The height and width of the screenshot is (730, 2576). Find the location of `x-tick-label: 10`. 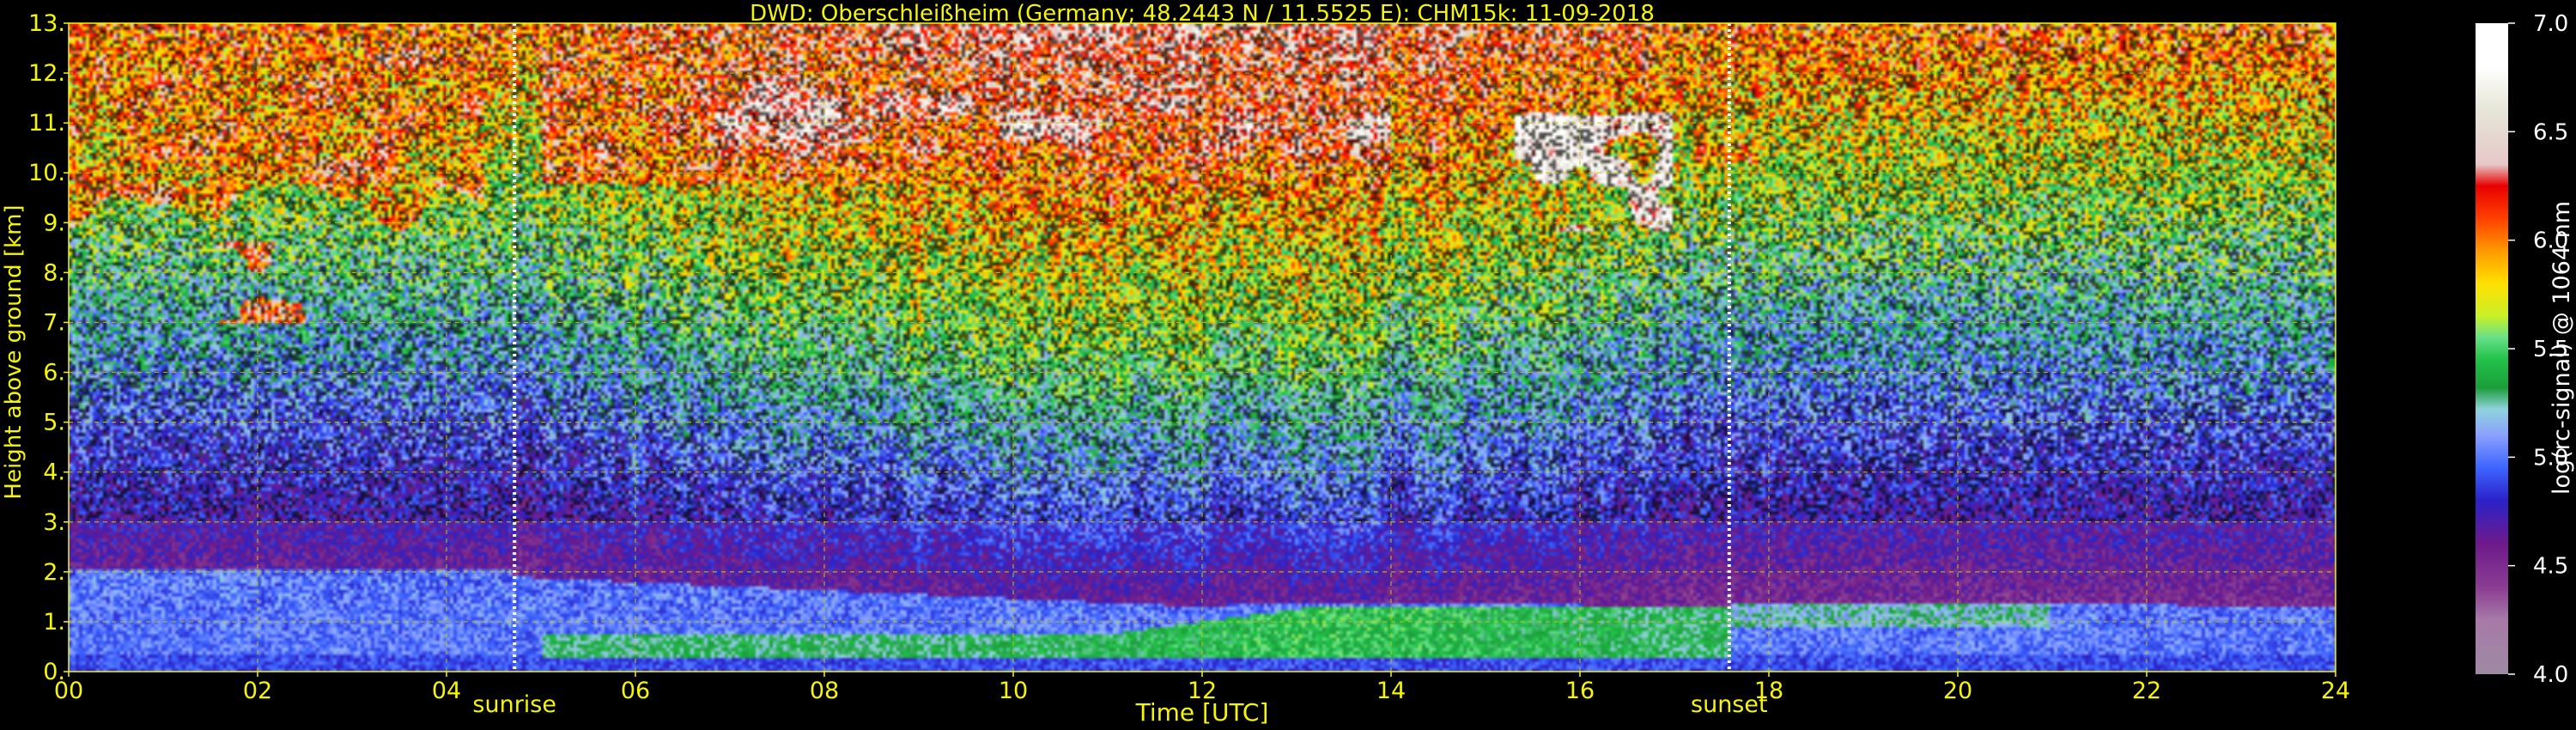

x-tick-label: 10 is located at coordinates (1013, 691).